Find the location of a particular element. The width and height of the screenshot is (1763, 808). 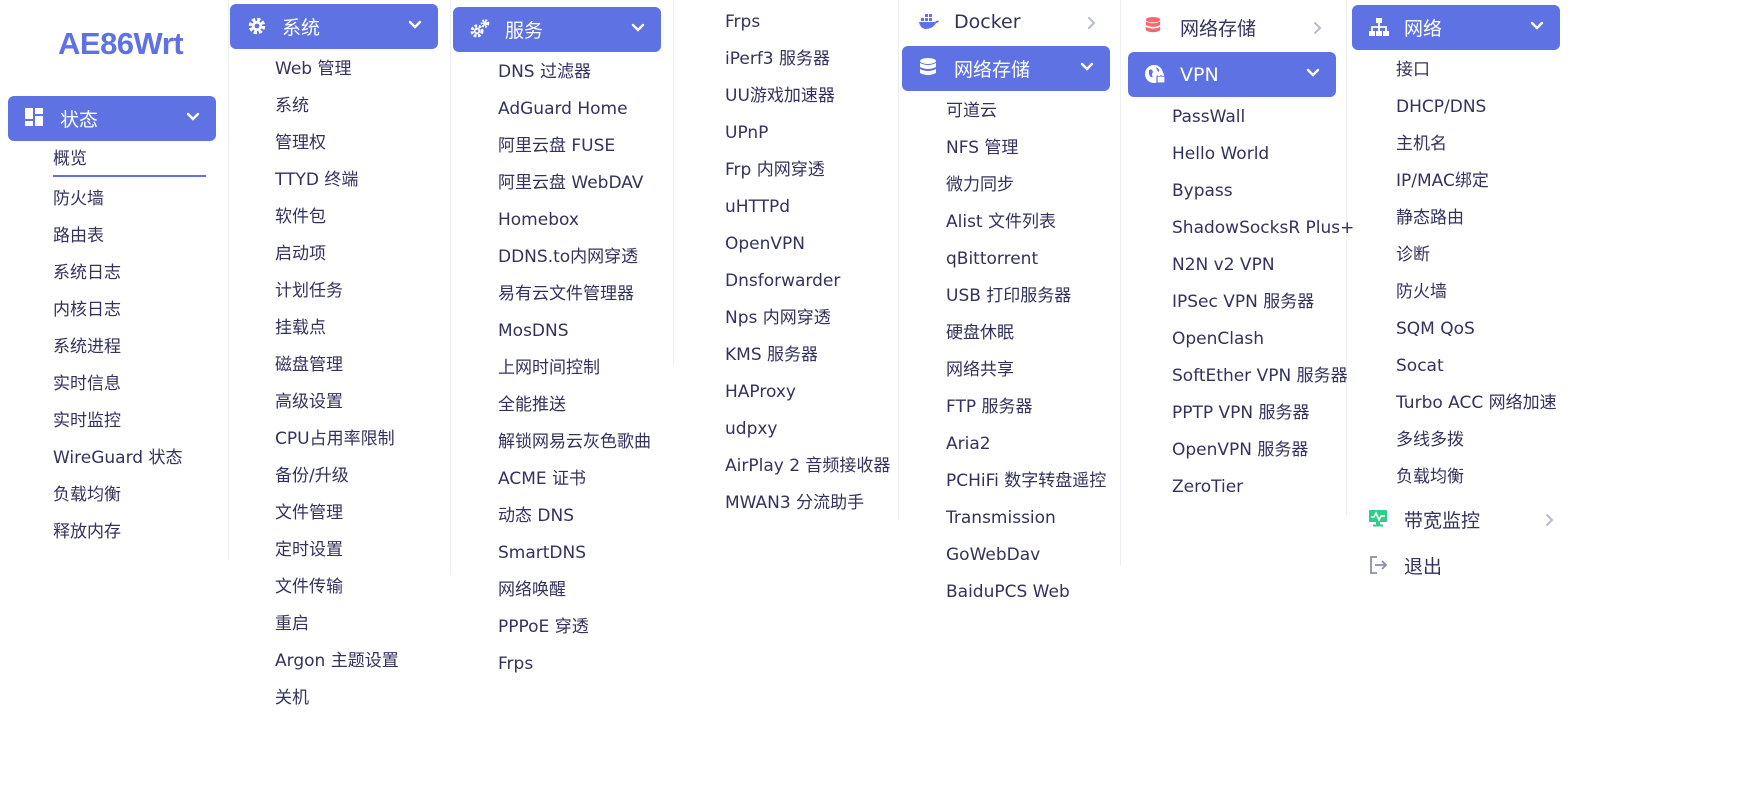

menu-header-docker: Docker is located at coordinates (1006, 22).